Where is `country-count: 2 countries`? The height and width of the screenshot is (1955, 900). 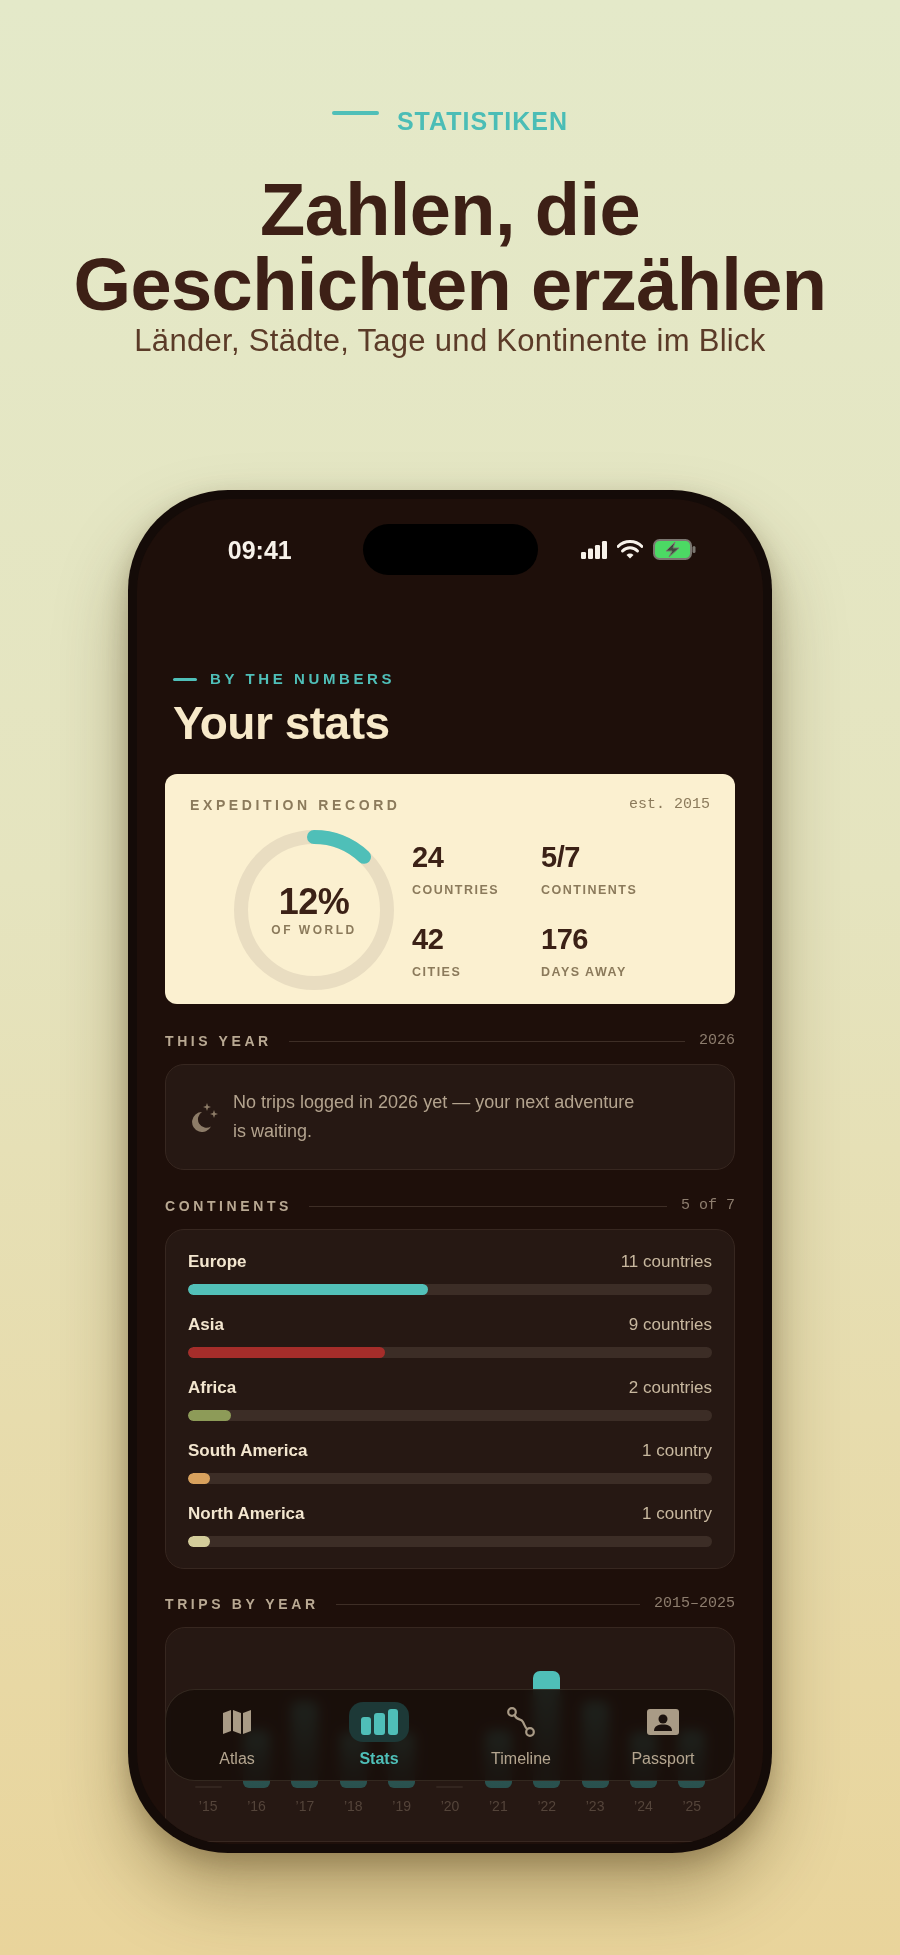
country-count: 2 countries is located at coordinates (670, 1388).